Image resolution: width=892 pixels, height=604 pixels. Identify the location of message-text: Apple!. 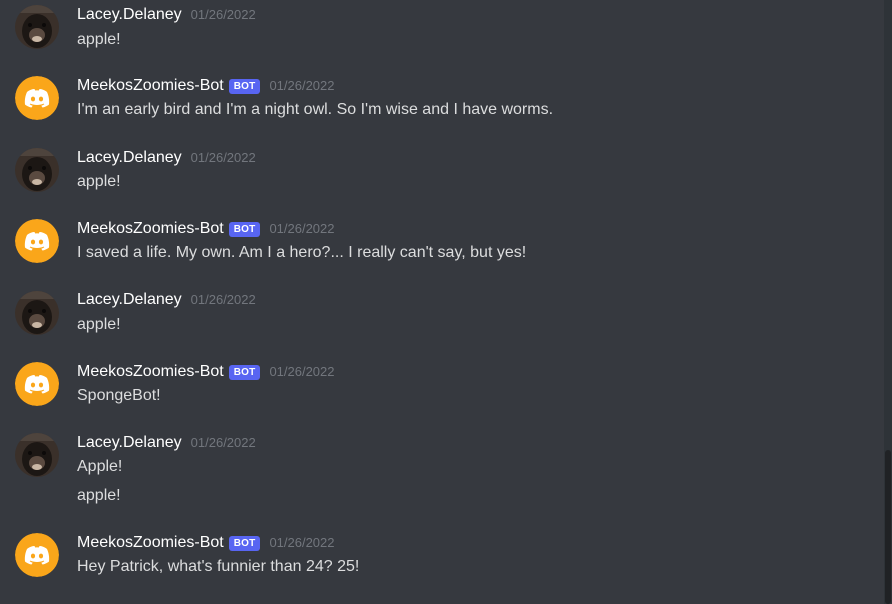
(100, 466).